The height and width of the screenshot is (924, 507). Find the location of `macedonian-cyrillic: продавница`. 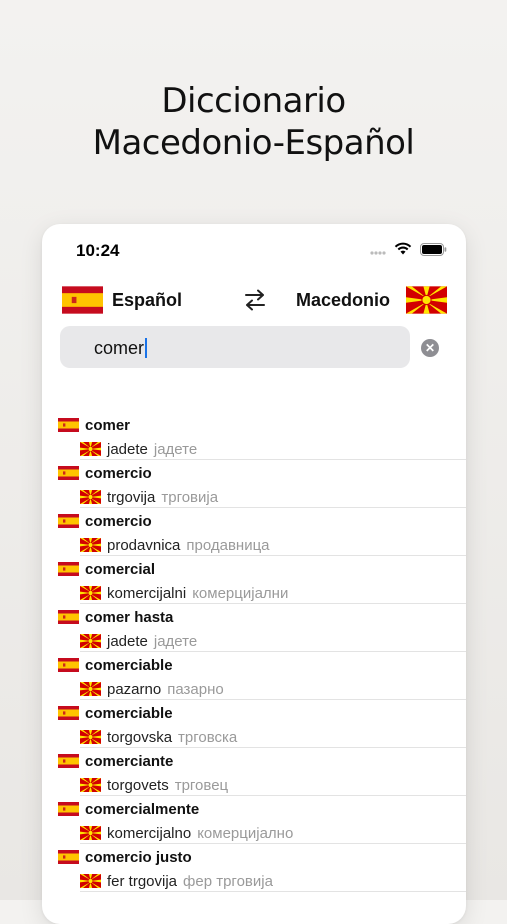

macedonian-cyrillic: продавница is located at coordinates (228, 545).